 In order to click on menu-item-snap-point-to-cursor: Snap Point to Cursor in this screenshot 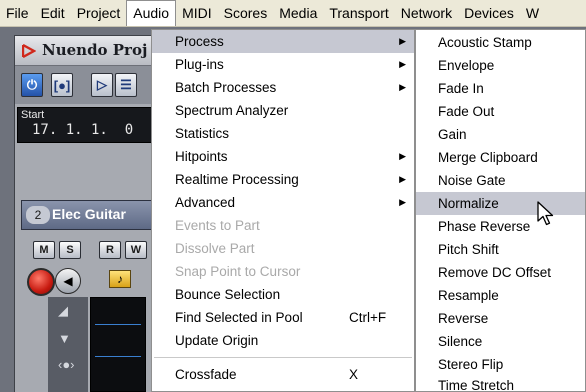, I will do `click(283, 271)`.